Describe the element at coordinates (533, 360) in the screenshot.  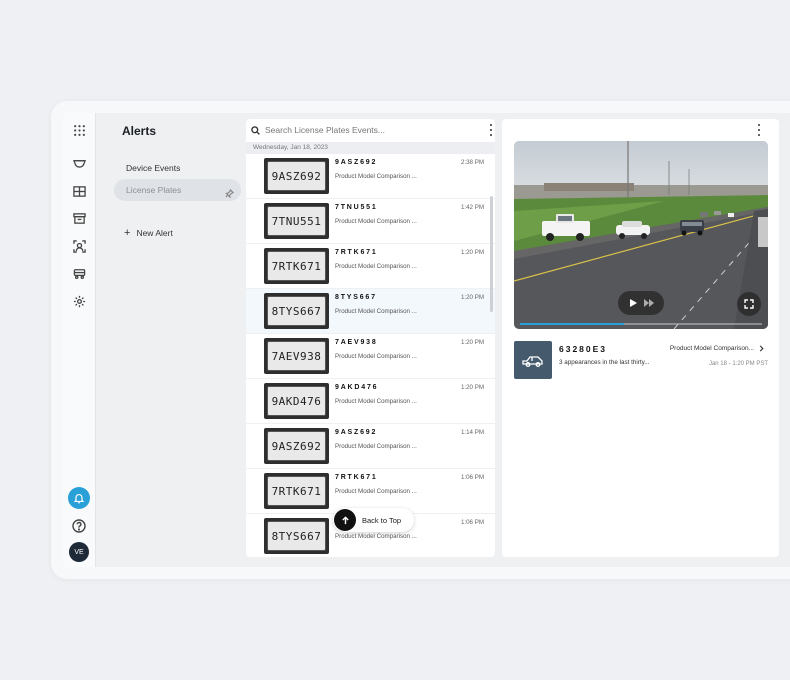
I see `vehicle-truck-icon` at that location.